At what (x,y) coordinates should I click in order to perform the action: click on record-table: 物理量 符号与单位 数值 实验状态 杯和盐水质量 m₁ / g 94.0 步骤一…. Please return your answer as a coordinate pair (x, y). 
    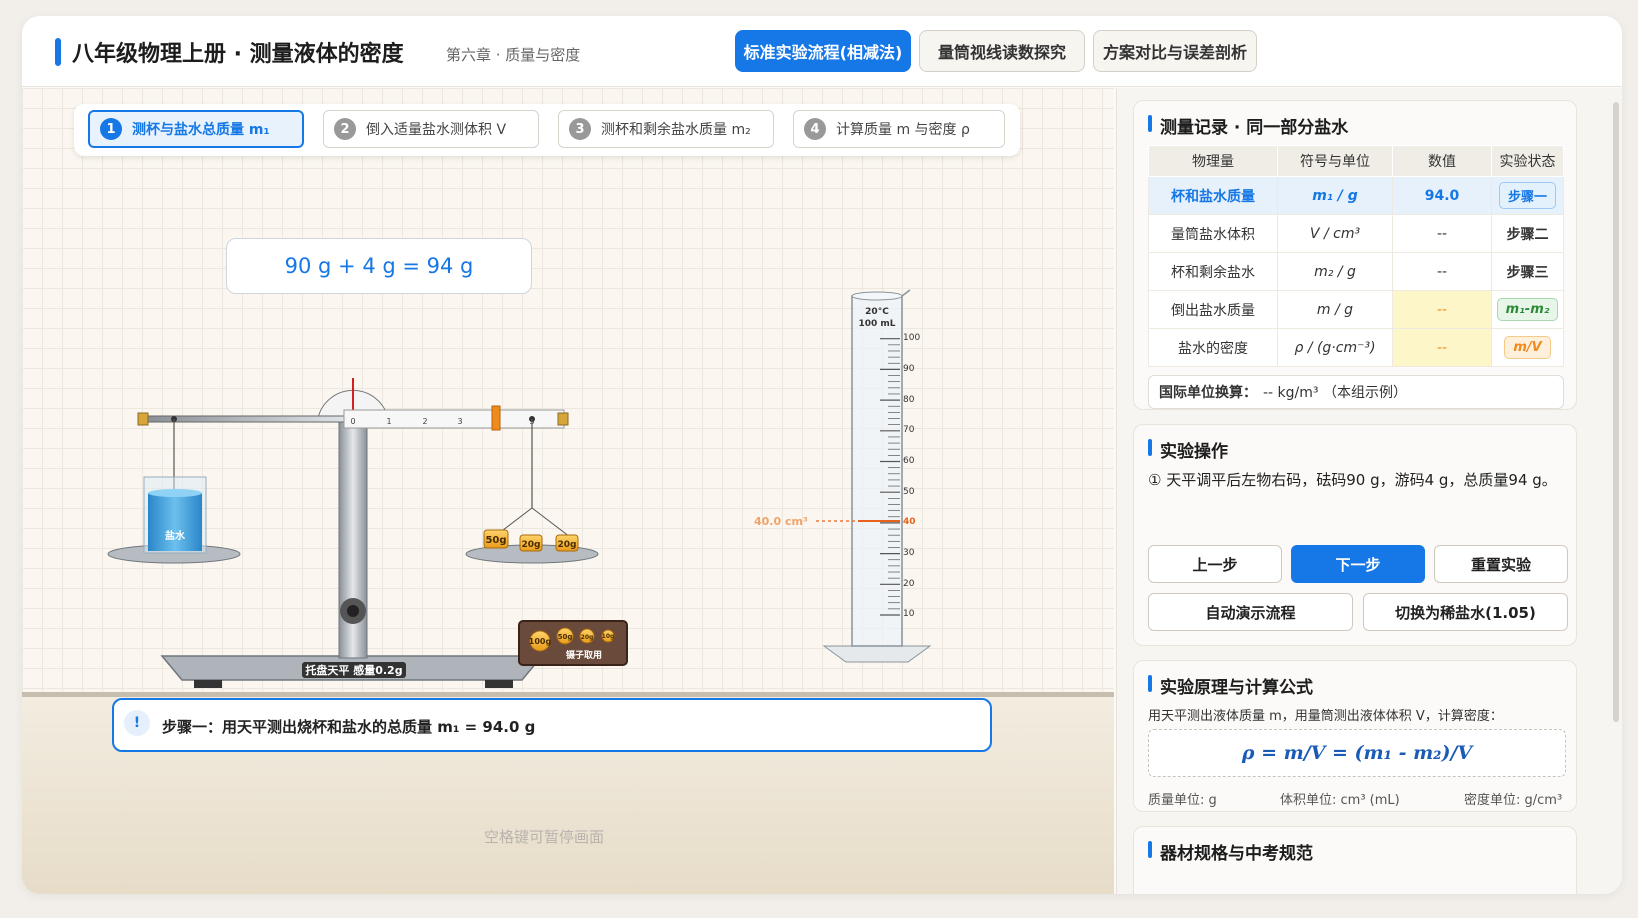
    Looking at the image, I should click on (1356, 256).